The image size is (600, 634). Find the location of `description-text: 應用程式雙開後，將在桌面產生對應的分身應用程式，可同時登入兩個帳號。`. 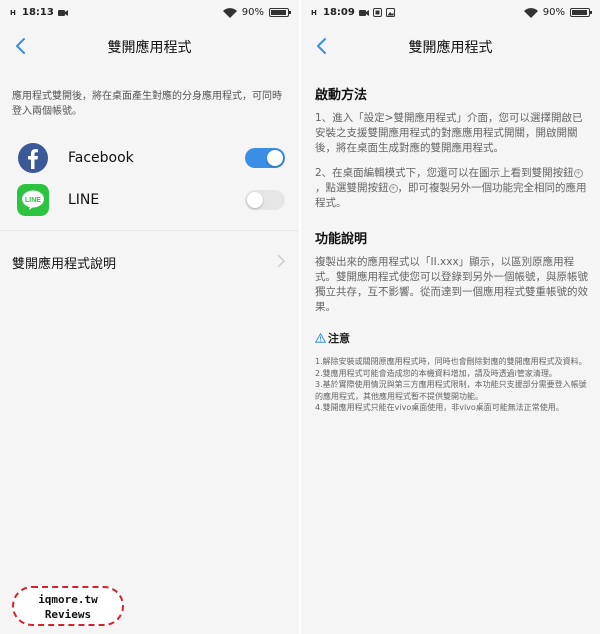

description-text: 應用程式雙開後，將在桌面產生對應的分身應用程式，可同時登入兩個帳號。 is located at coordinates (147, 104).